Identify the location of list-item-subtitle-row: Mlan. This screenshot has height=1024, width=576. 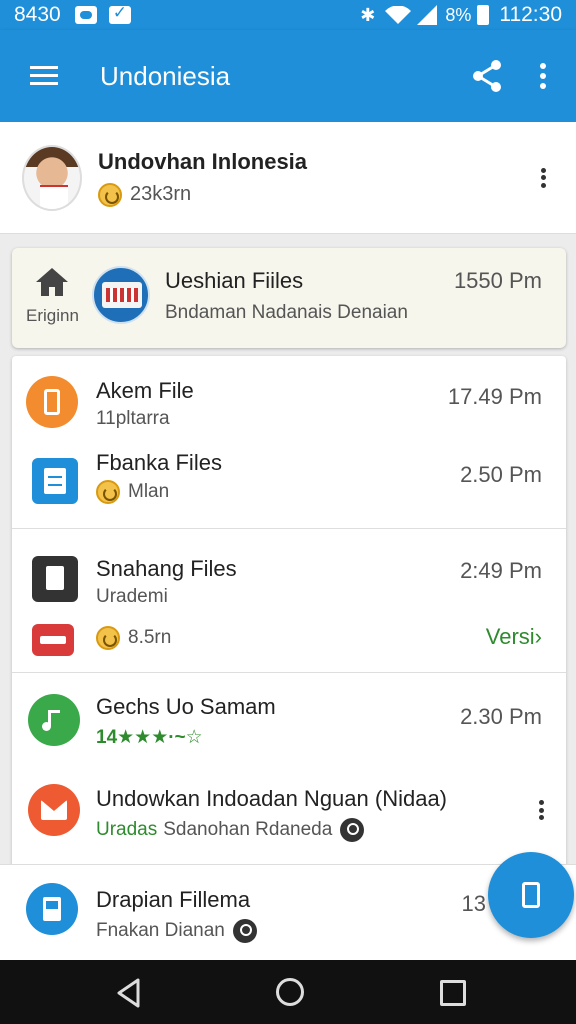
(132, 492).